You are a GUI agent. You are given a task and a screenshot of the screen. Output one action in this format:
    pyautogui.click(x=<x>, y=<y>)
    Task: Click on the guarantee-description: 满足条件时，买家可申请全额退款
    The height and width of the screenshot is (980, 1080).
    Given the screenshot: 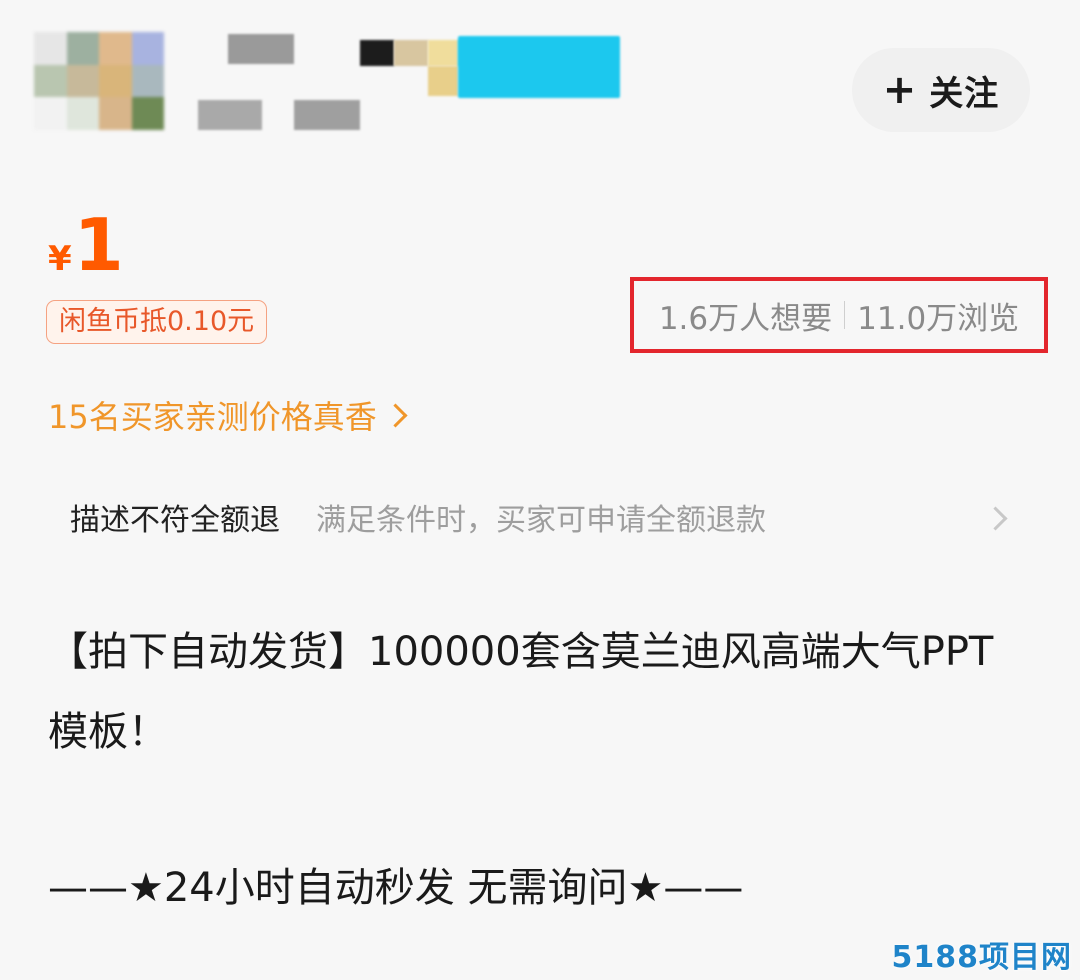 What is the action you would take?
    pyautogui.click(x=541, y=520)
    